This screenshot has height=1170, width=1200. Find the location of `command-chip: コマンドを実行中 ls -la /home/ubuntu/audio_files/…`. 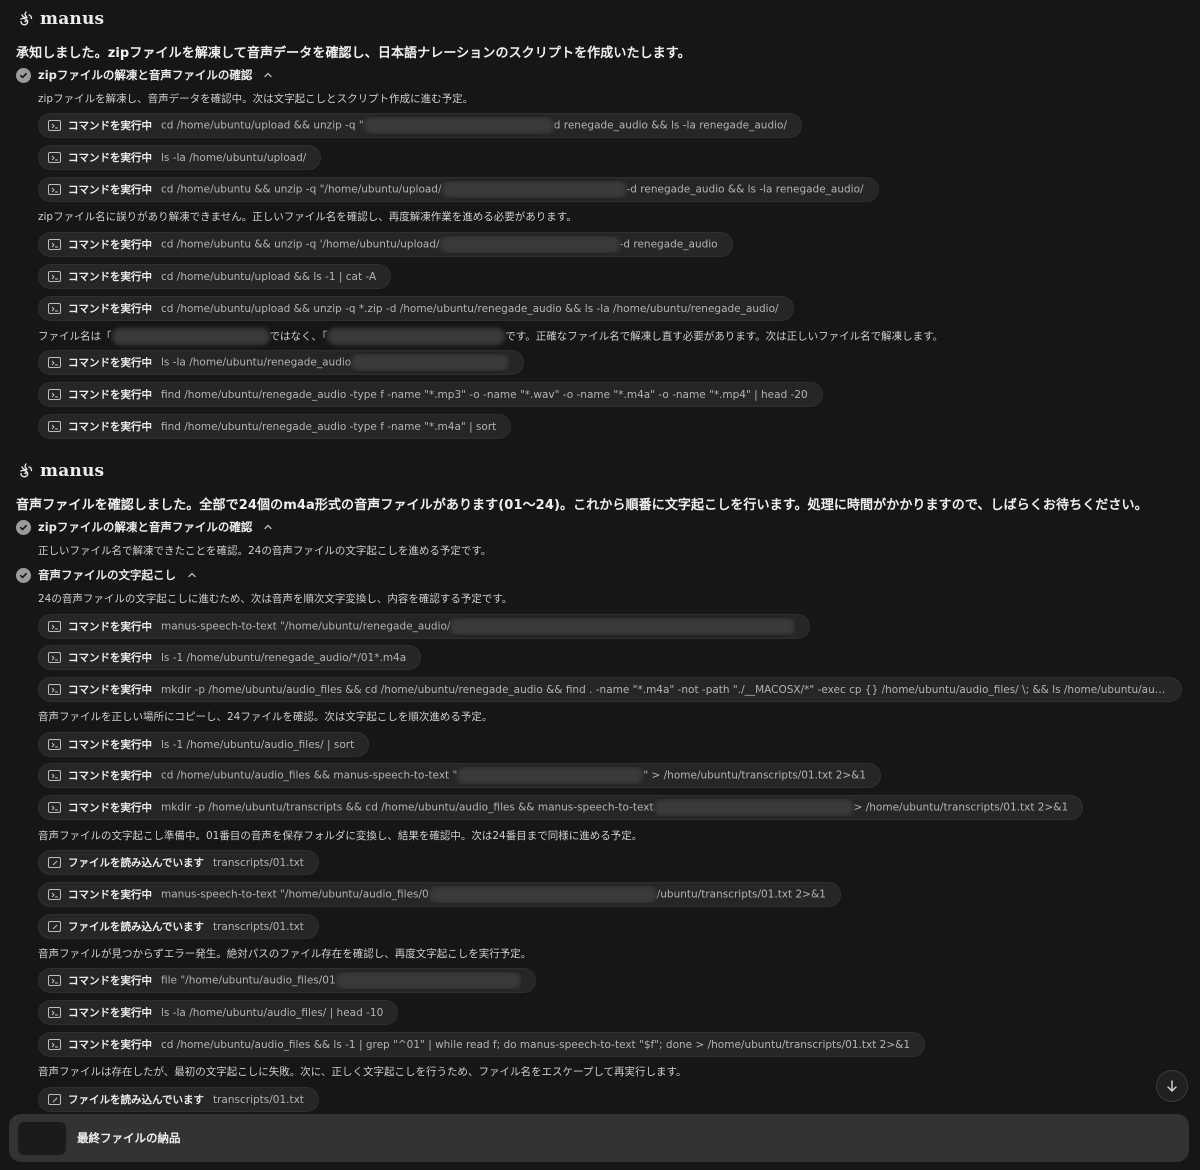

command-chip: コマンドを実行中 ls -la /home/ubuntu/audio_files/… is located at coordinates (218, 1012).